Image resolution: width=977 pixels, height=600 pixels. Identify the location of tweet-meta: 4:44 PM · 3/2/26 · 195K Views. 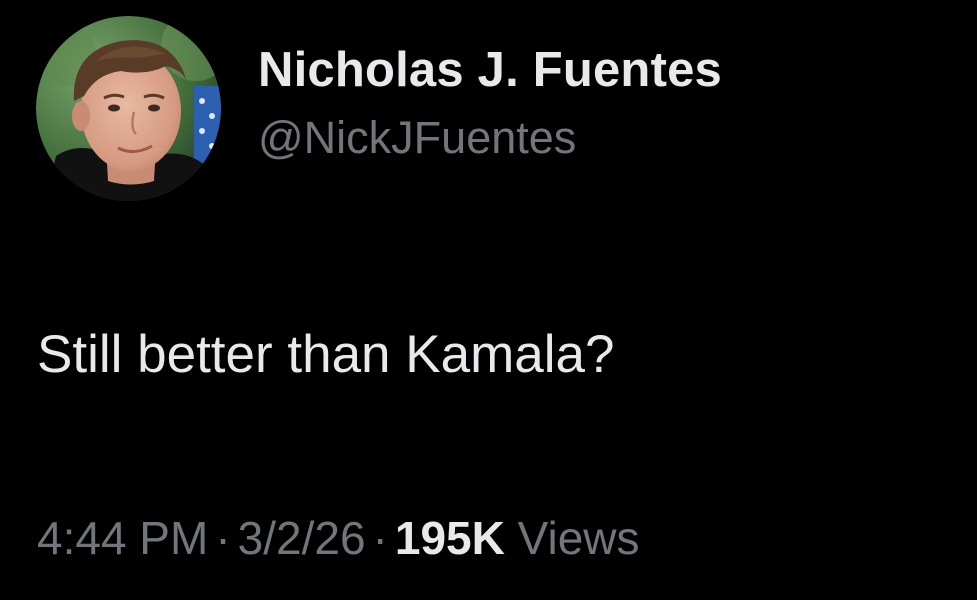
(338, 538).